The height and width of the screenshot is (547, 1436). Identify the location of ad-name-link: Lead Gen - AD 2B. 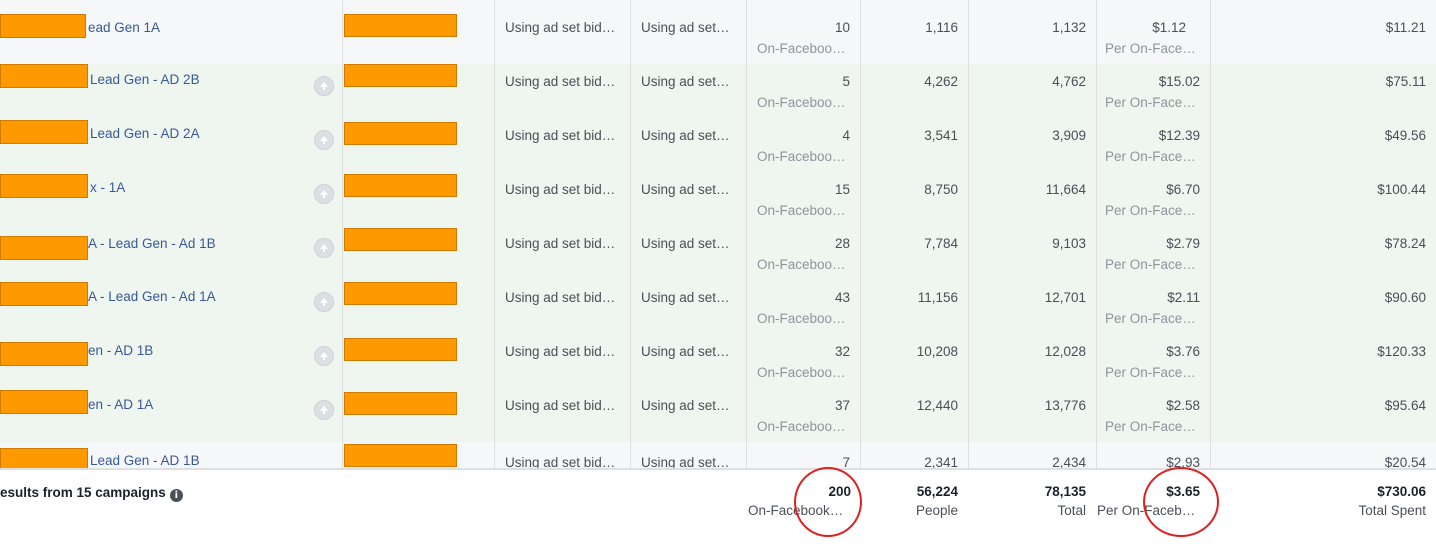
(145, 79).